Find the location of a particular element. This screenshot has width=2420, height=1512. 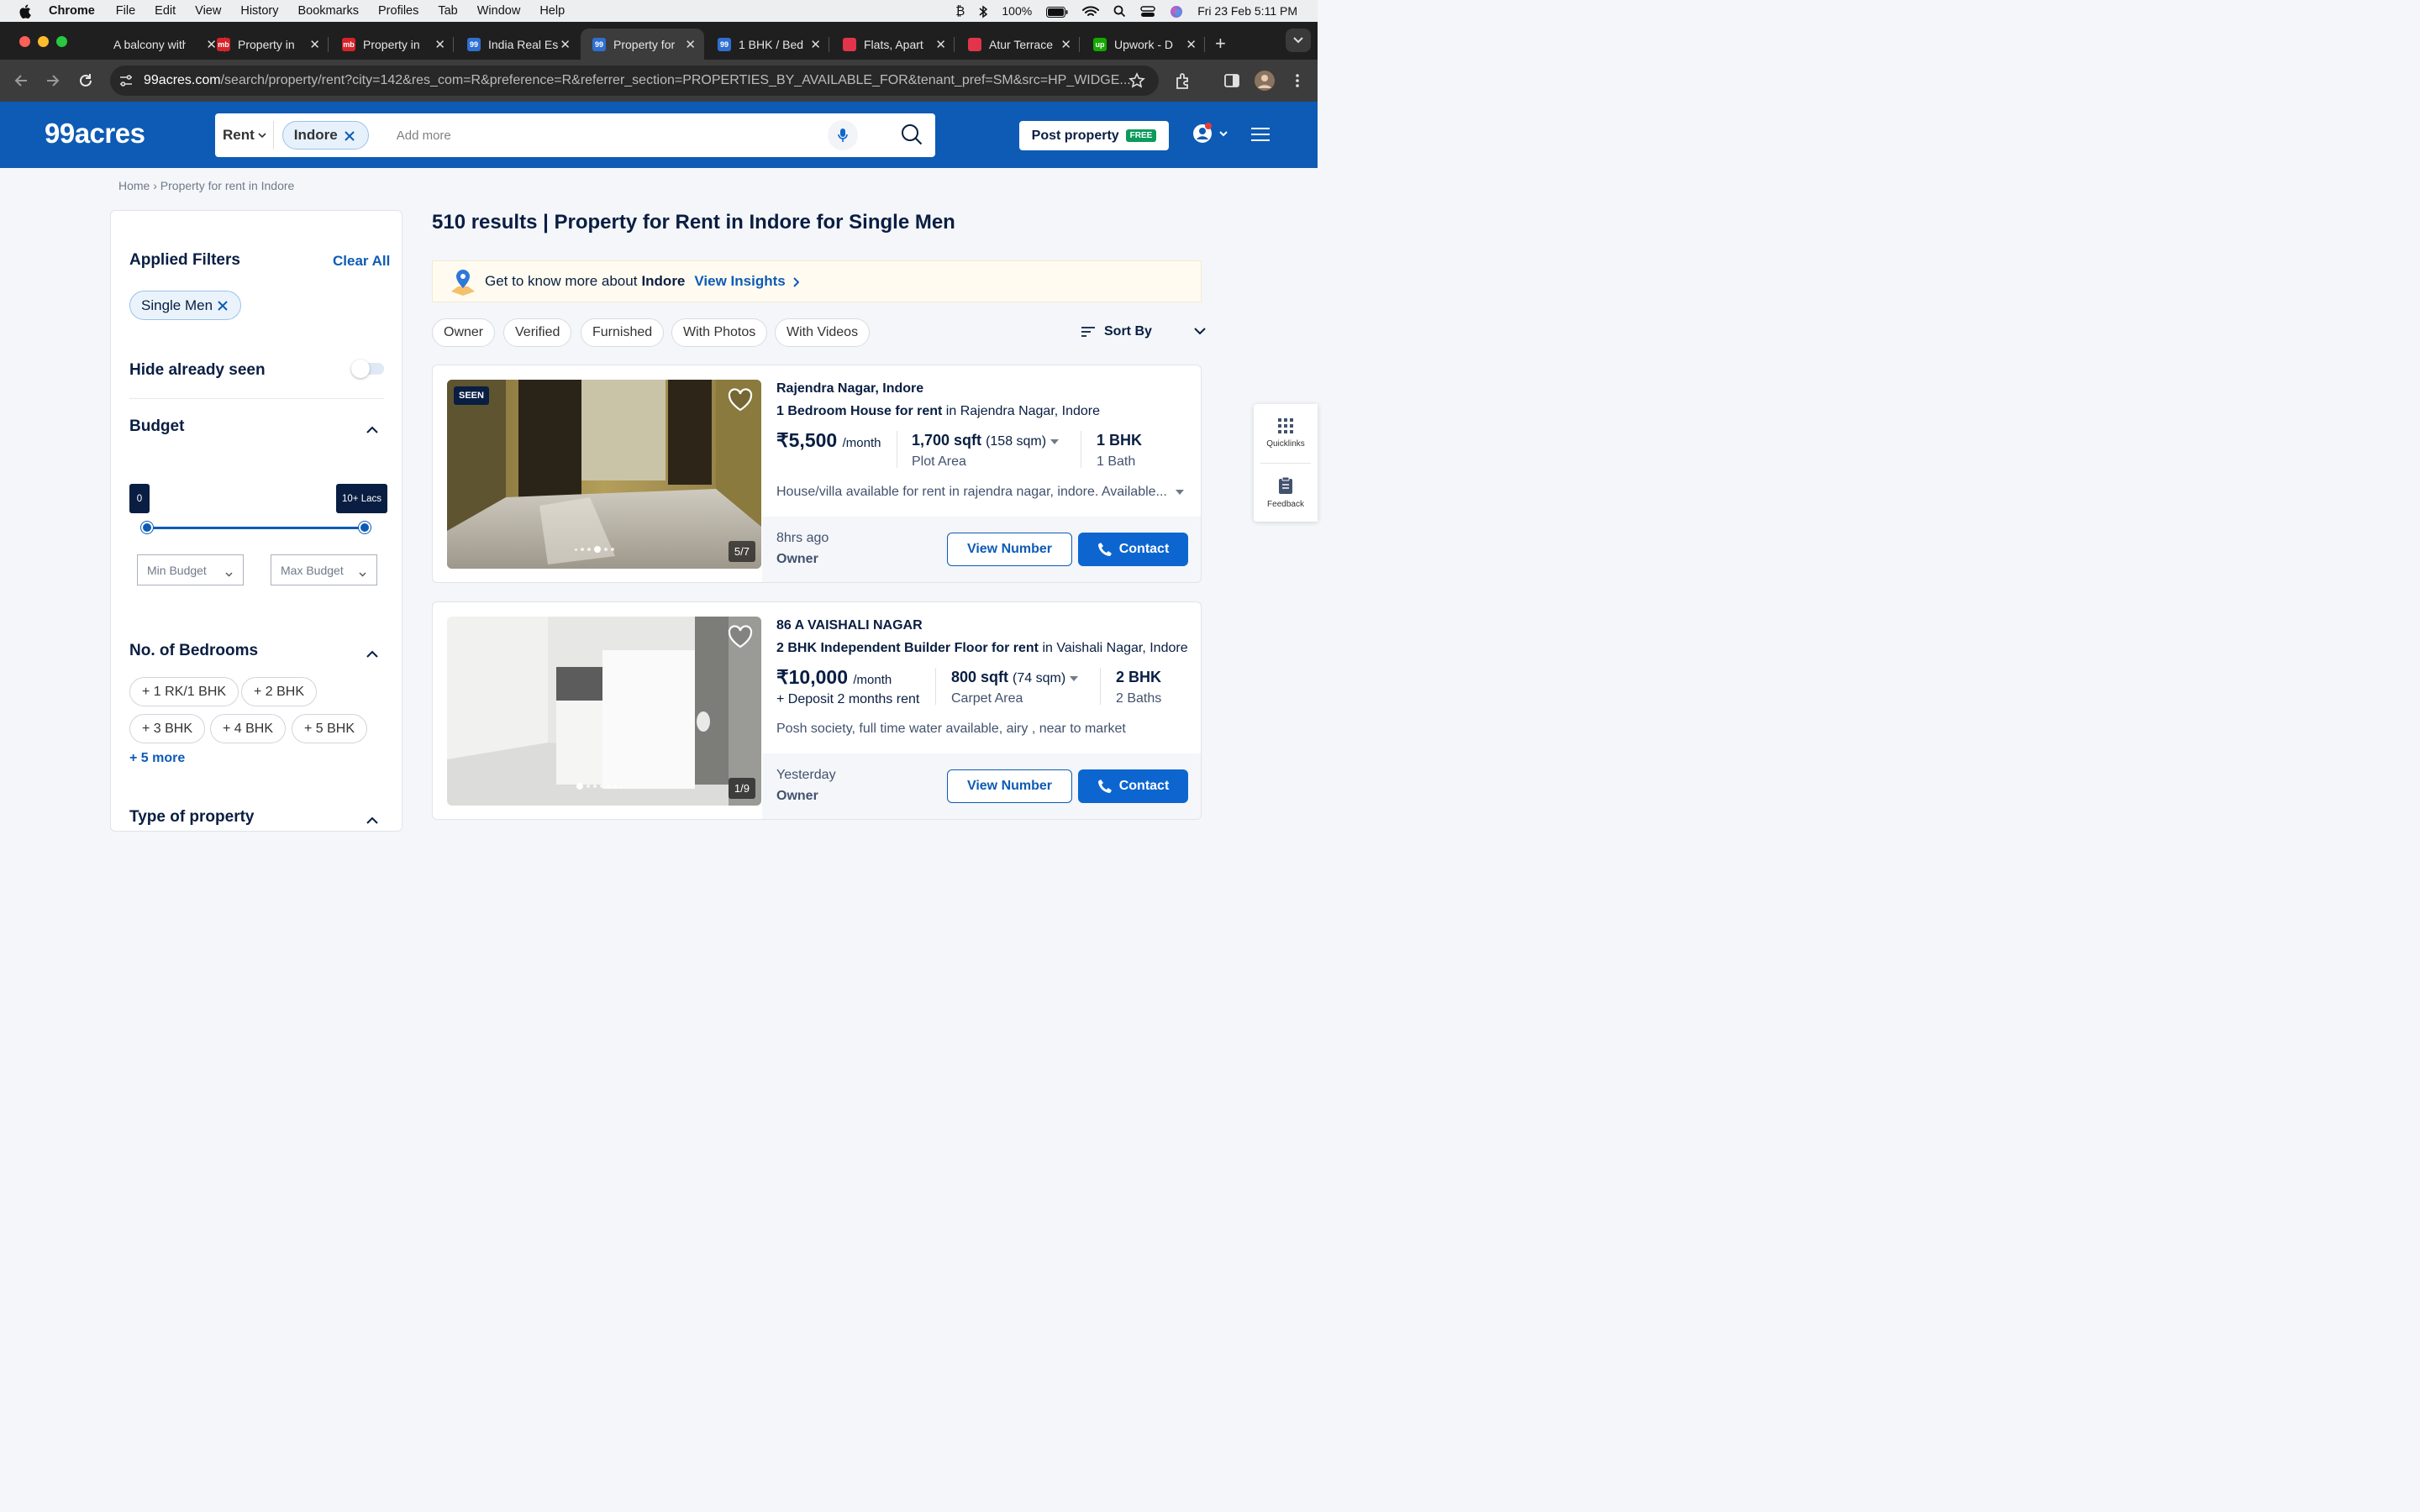

view-insights-link: View Insights is located at coordinates (739, 281).